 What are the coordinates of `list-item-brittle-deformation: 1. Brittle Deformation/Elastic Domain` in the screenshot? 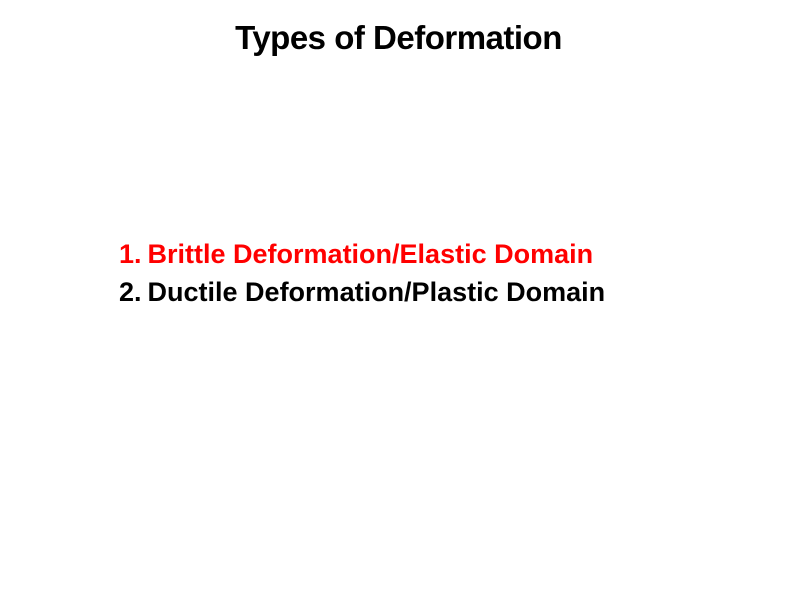 It's located at (362, 254).